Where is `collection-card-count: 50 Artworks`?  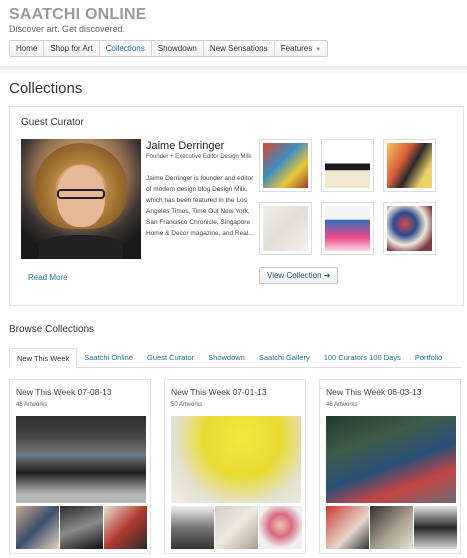
collection-card-count: 50 Artworks is located at coordinates (187, 405).